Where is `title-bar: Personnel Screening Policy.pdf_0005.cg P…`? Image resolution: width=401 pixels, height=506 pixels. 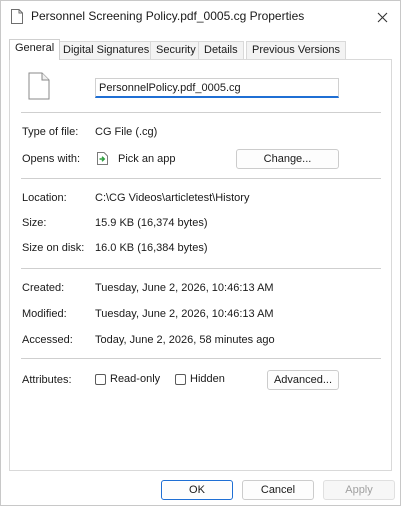
title-bar: Personnel Screening Policy.pdf_0005.cg P… is located at coordinates (200, 18).